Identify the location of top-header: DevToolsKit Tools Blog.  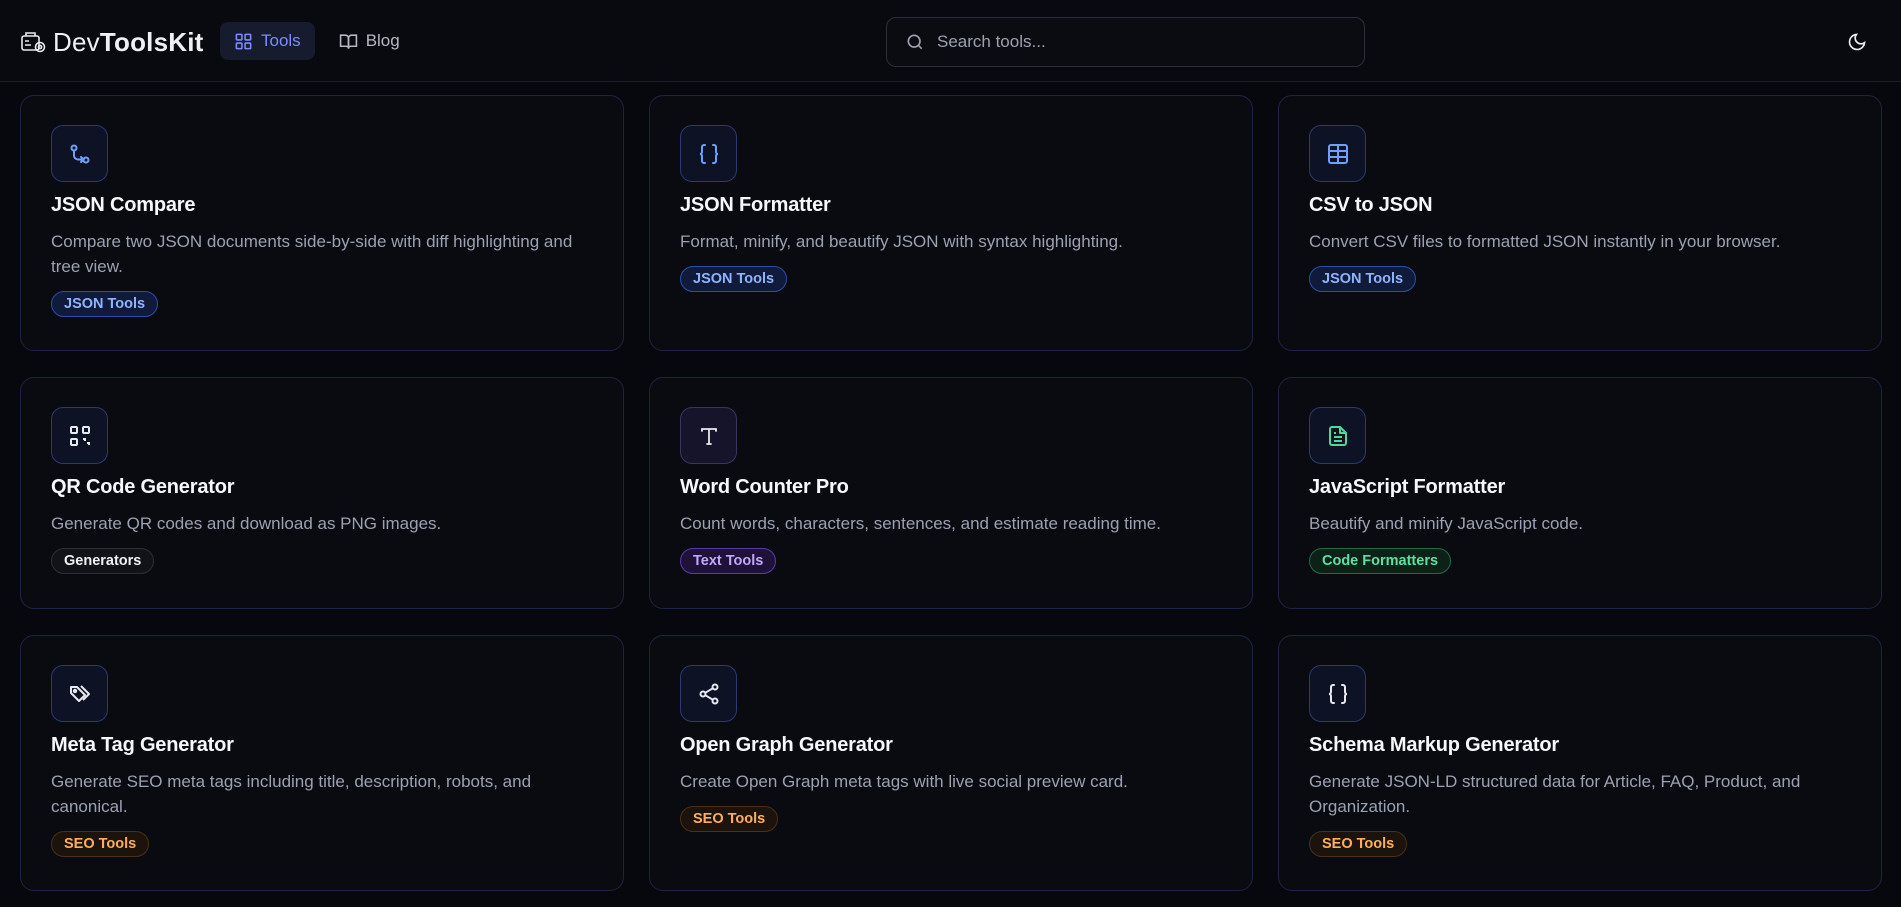
(950, 41).